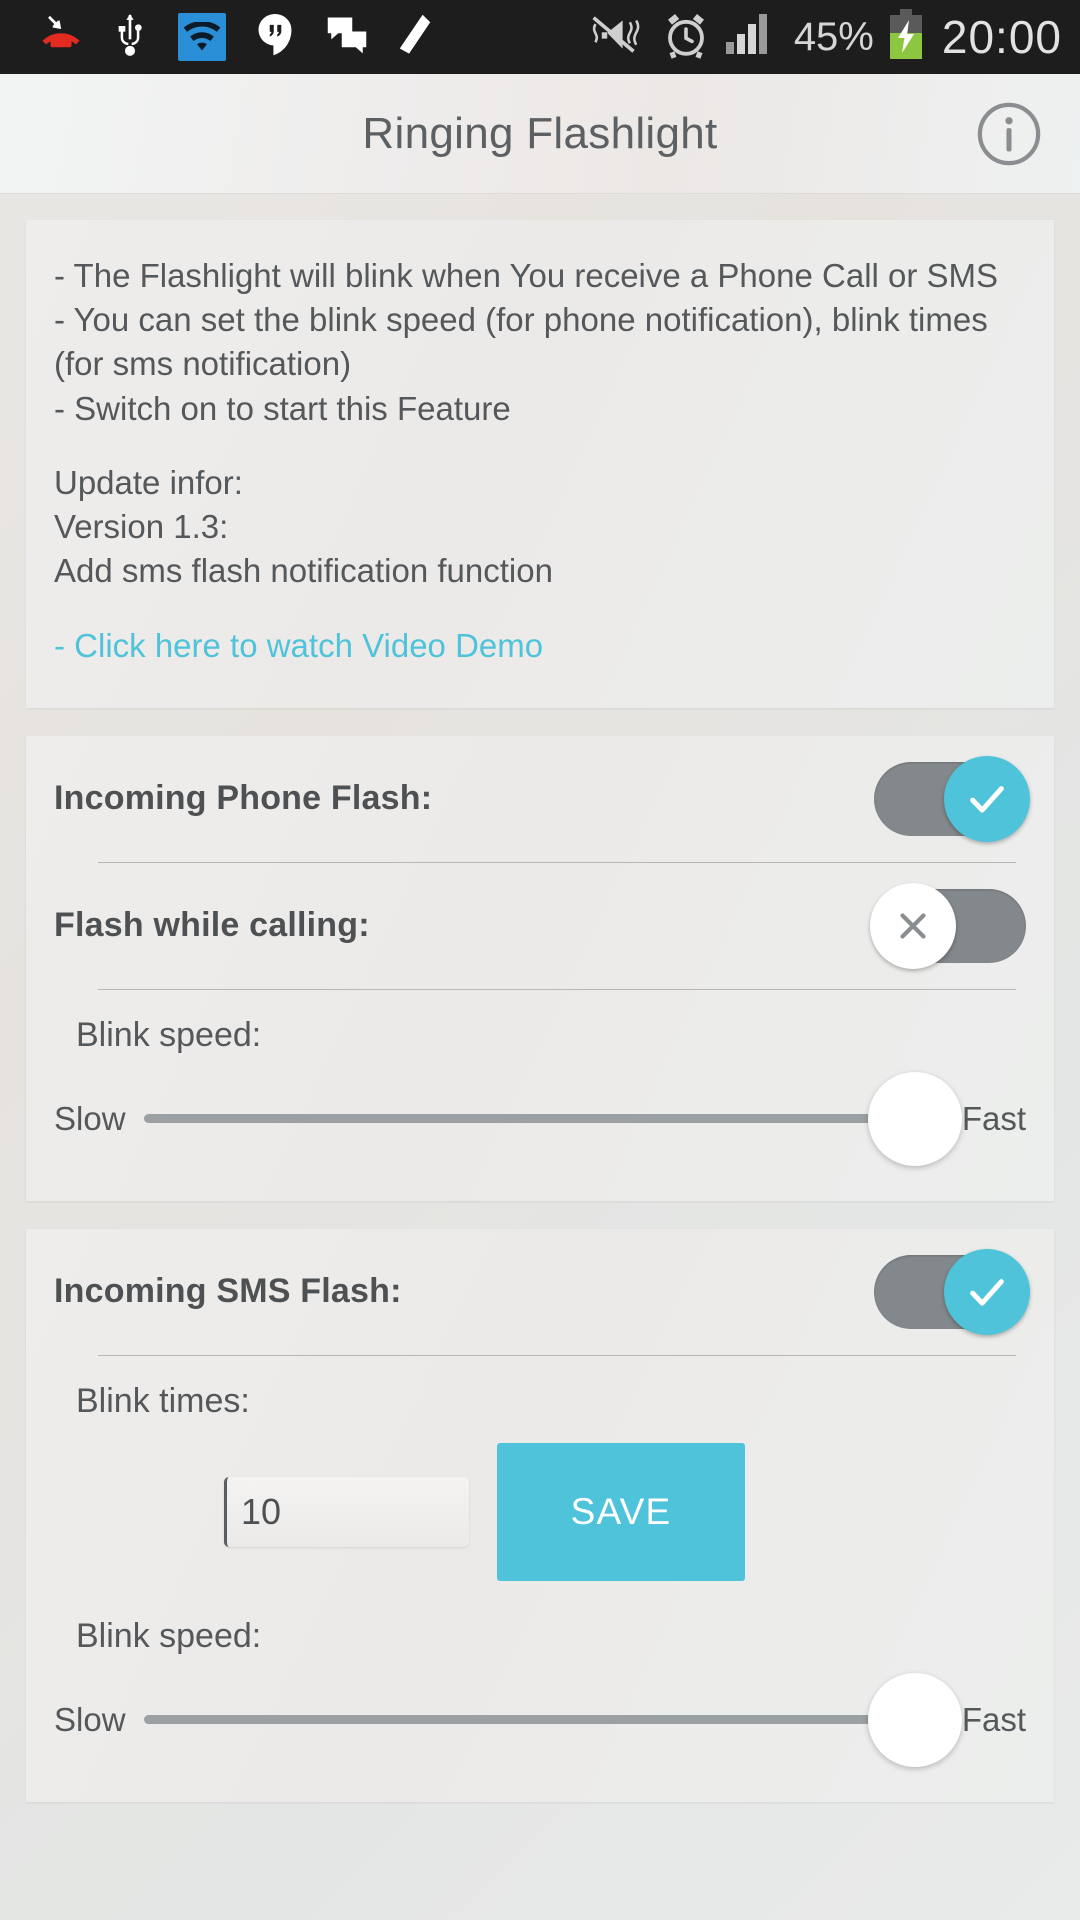  What do you see at coordinates (1001, 37) in the screenshot?
I see `clock-label: 20:00` at bounding box center [1001, 37].